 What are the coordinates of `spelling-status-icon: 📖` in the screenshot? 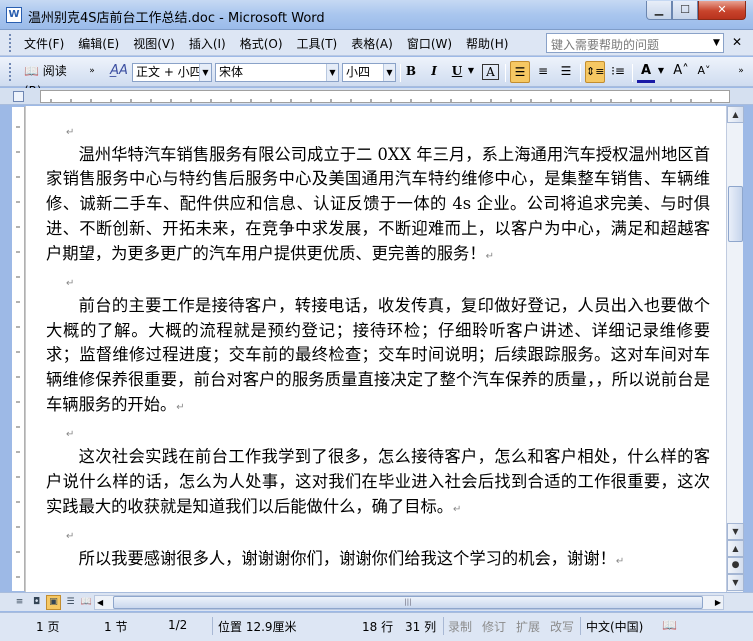 It's located at (669, 625).